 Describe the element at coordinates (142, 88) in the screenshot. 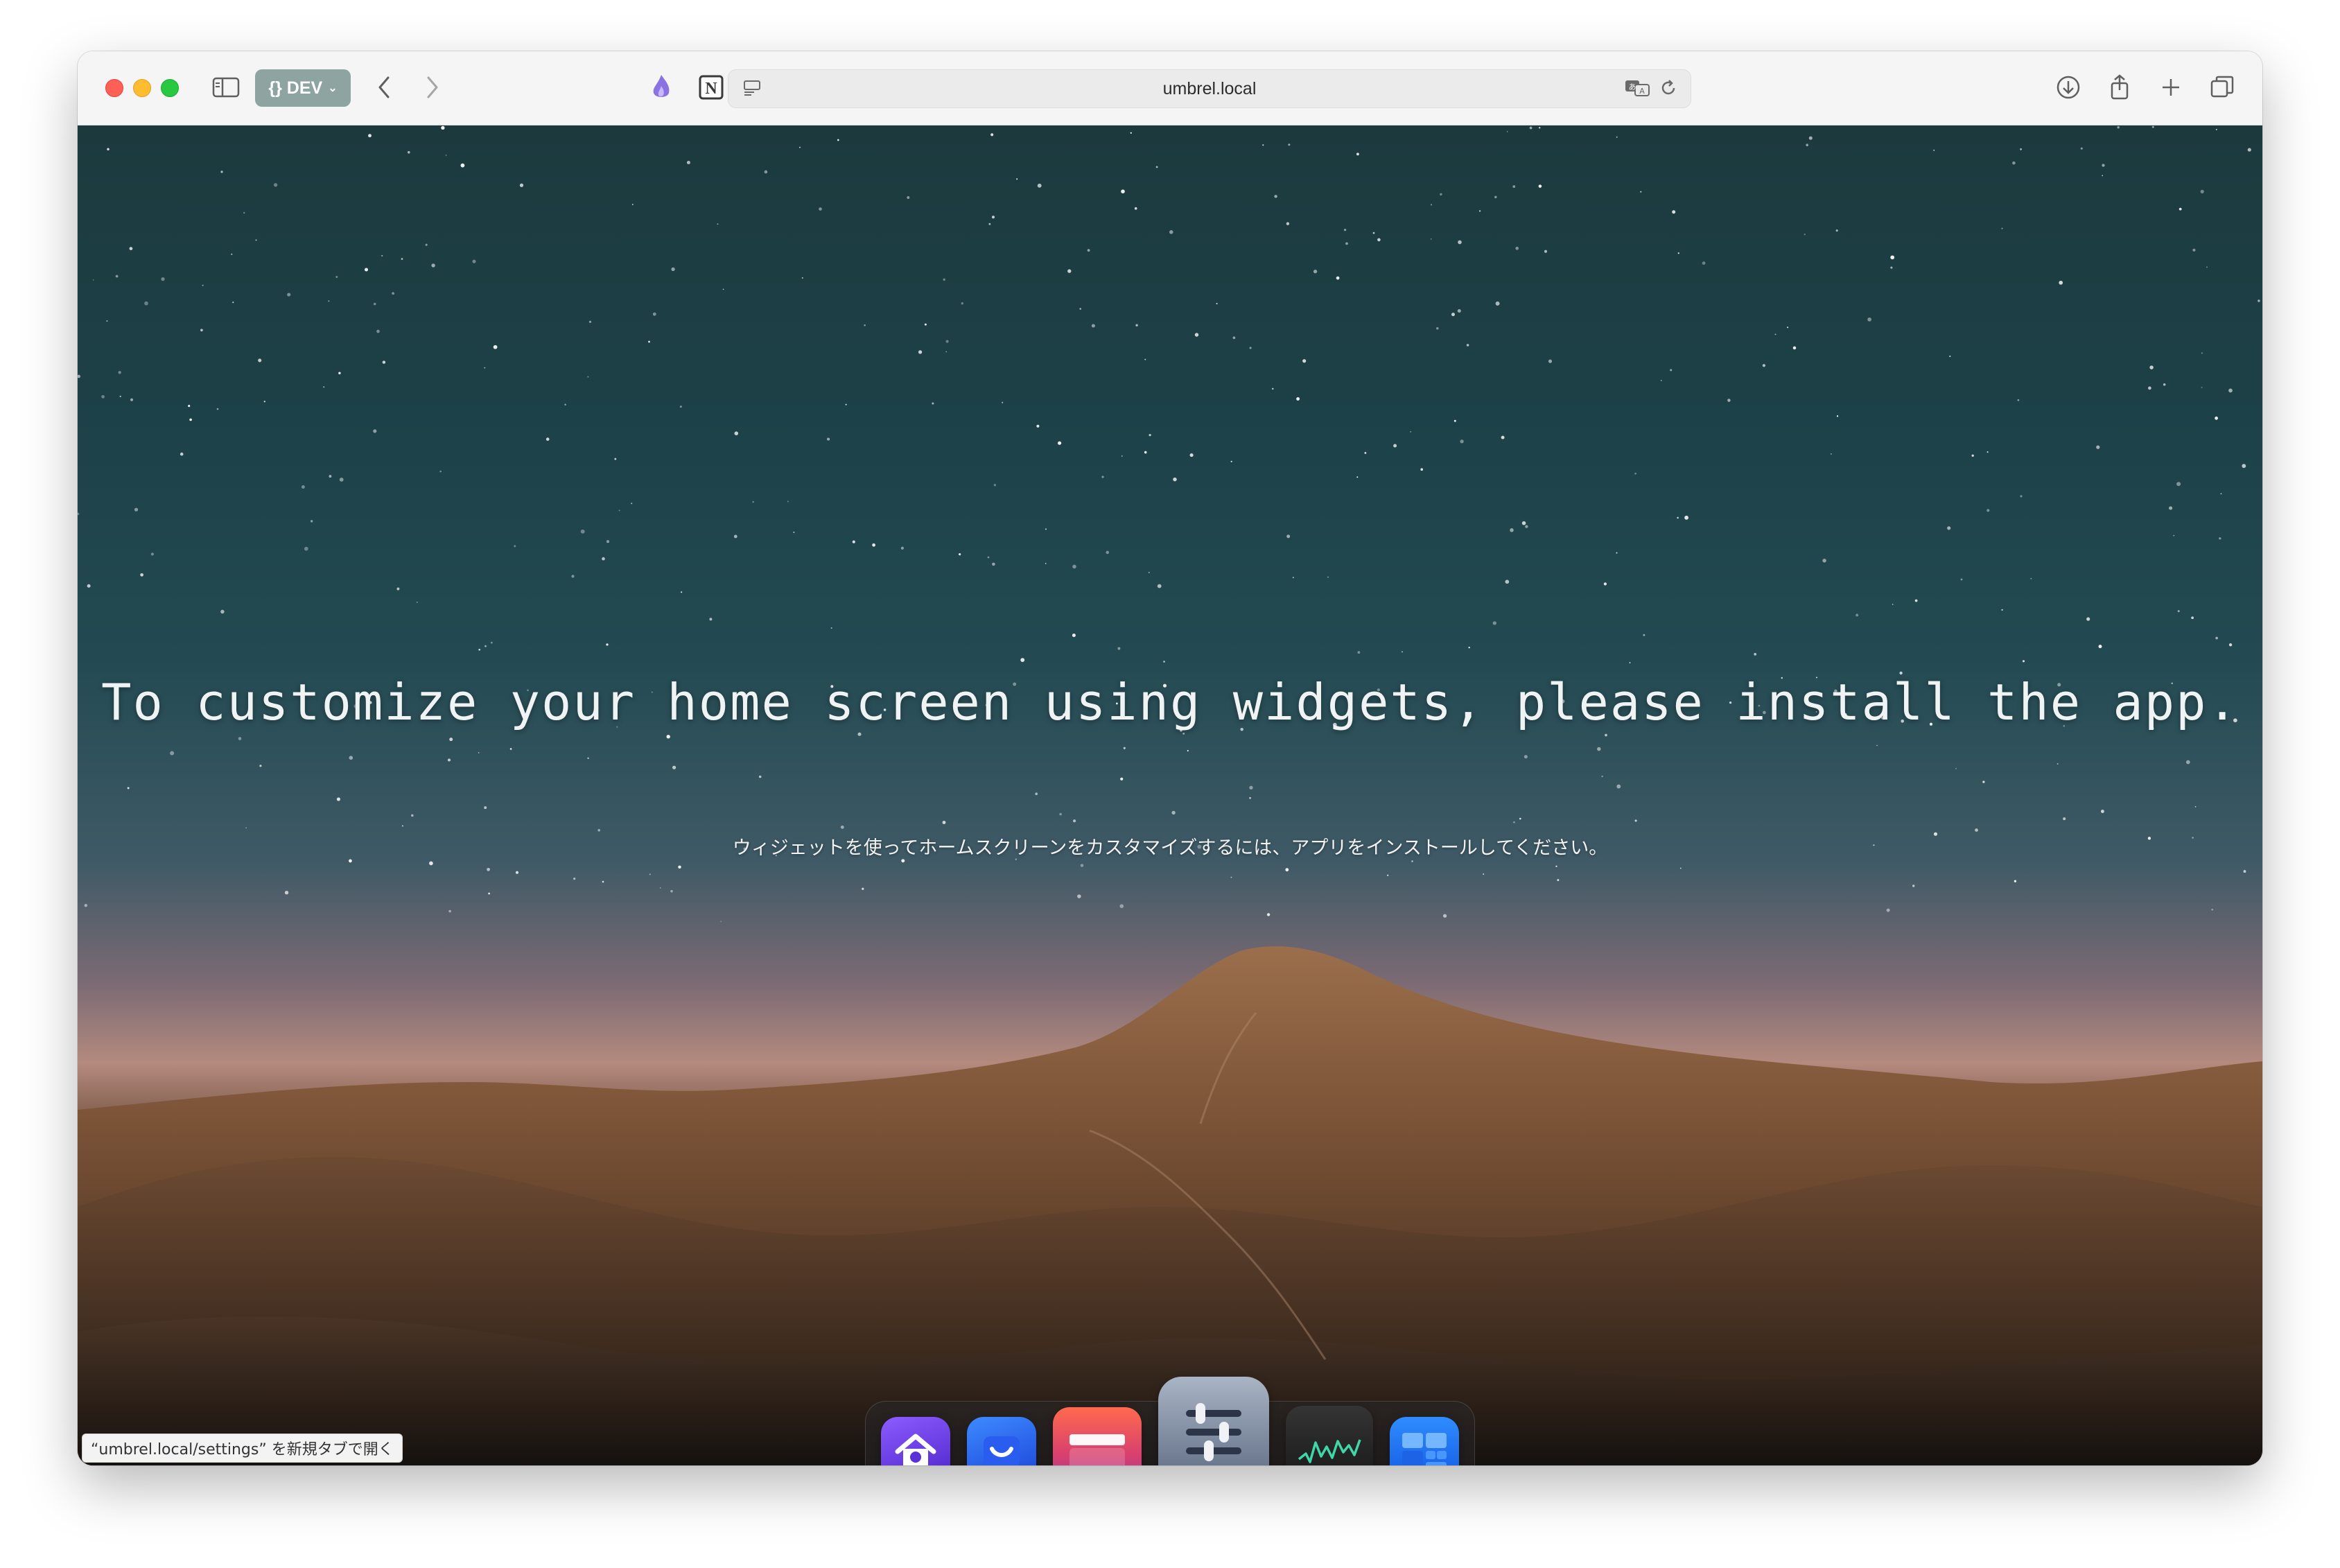

I see `minimize-window-button` at that location.